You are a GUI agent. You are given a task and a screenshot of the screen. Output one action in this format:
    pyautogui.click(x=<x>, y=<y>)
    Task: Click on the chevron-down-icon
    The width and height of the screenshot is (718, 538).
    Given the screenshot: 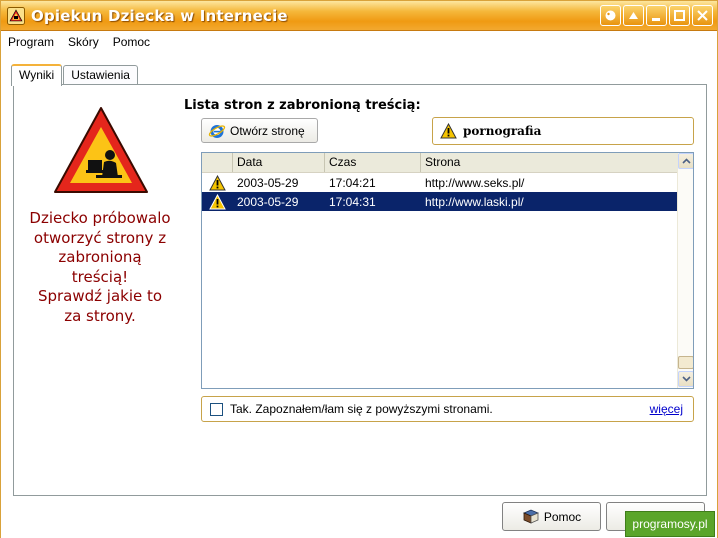 What is the action you would take?
    pyautogui.click(x=686, y=379)
    